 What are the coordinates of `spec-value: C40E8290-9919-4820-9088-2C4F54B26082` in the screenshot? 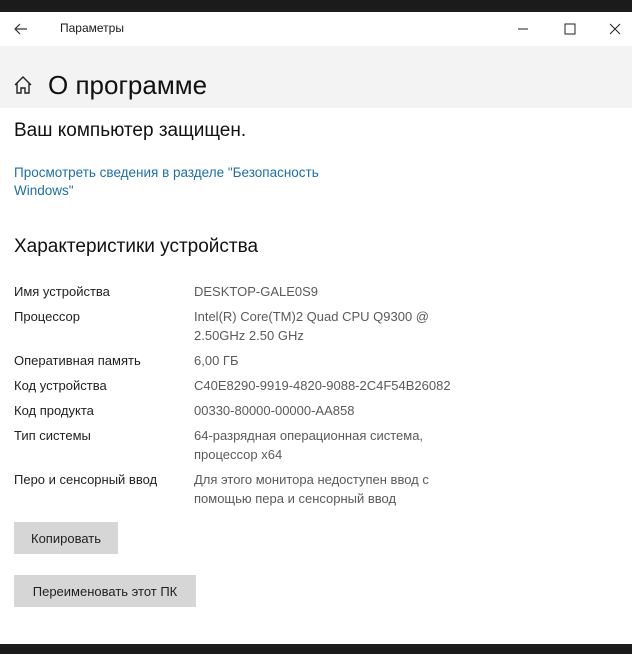 It's located at (322, 385).